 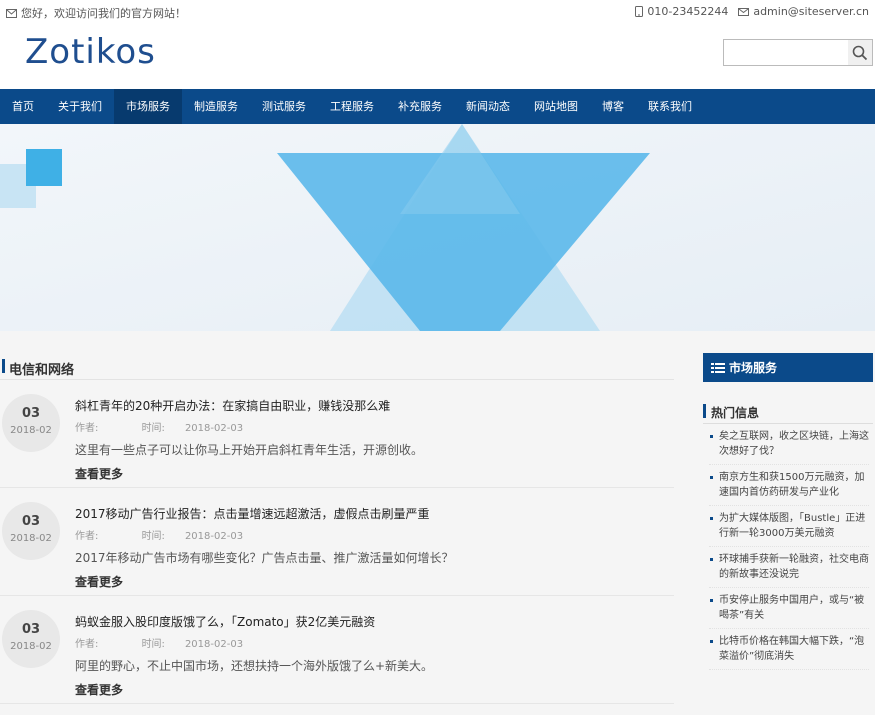 What do you see at coordinates (148, 106) in the screenshot?
I see `nav-market-services: 市场服务` at bounding box center [148, 106].